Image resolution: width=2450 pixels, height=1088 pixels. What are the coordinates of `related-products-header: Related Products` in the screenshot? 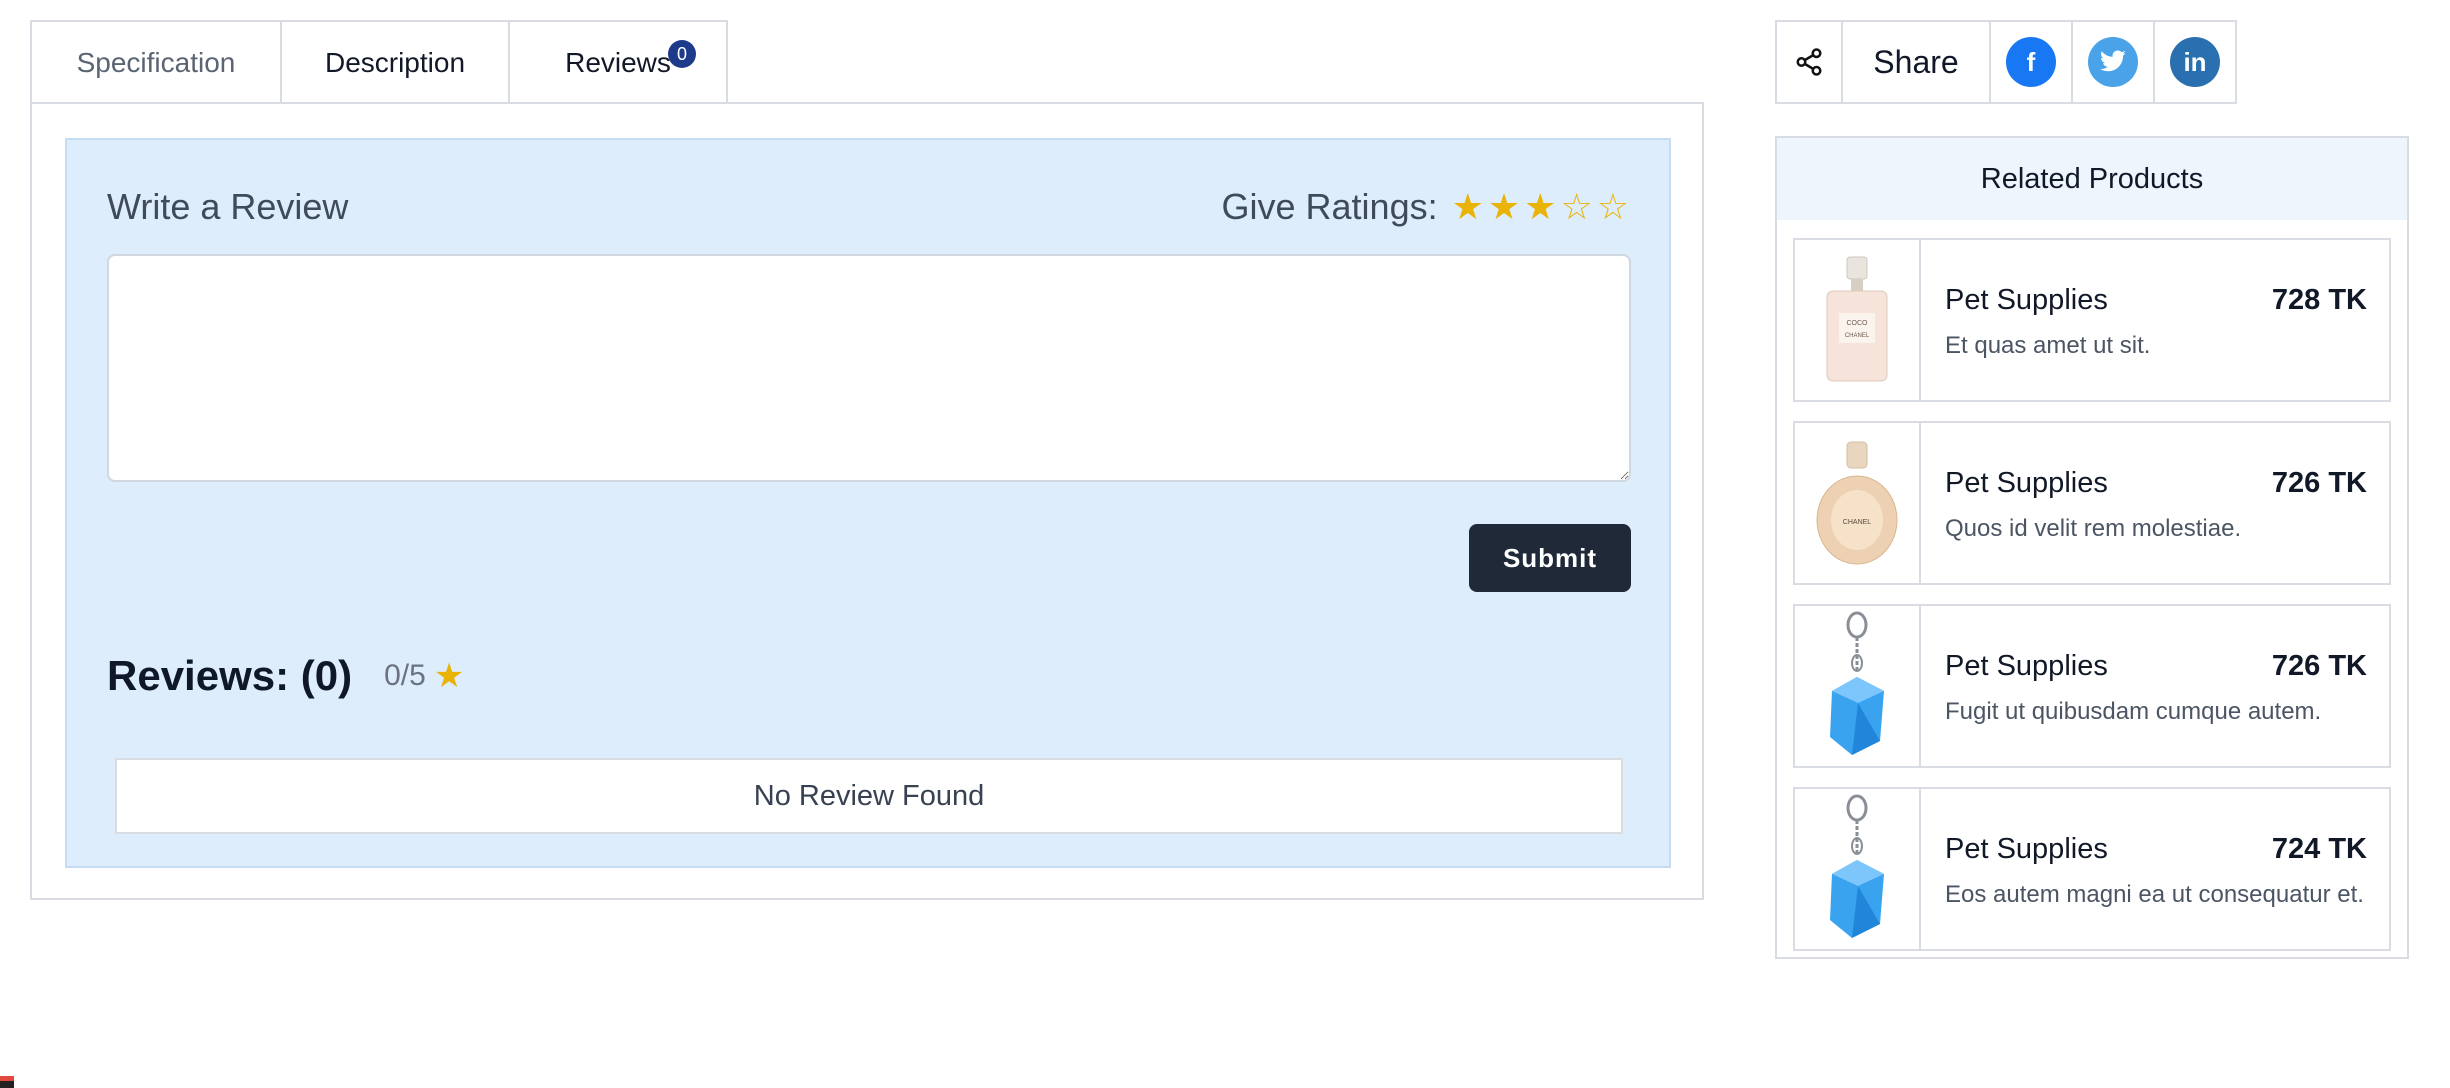 It's located at (2092, 179).